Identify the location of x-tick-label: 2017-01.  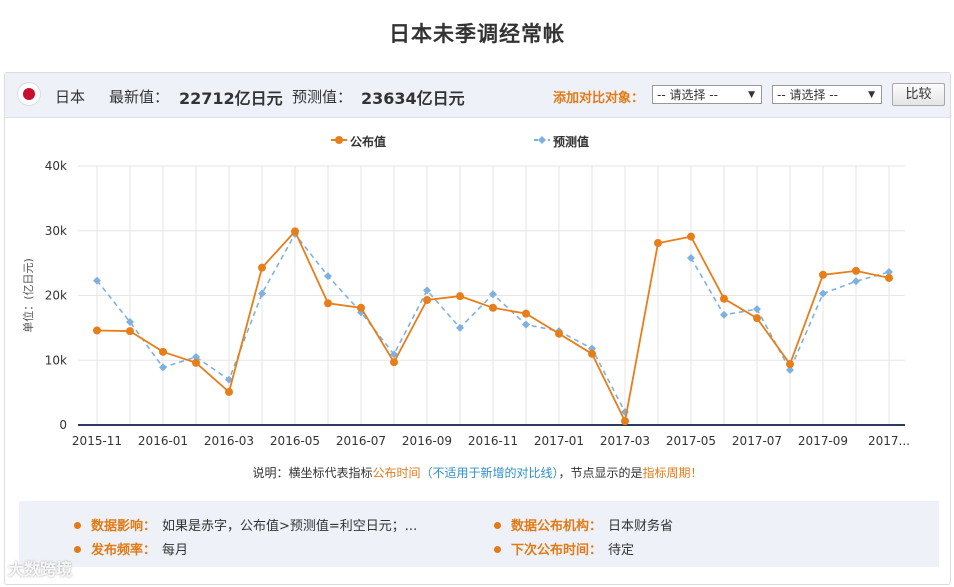
(559, 441).